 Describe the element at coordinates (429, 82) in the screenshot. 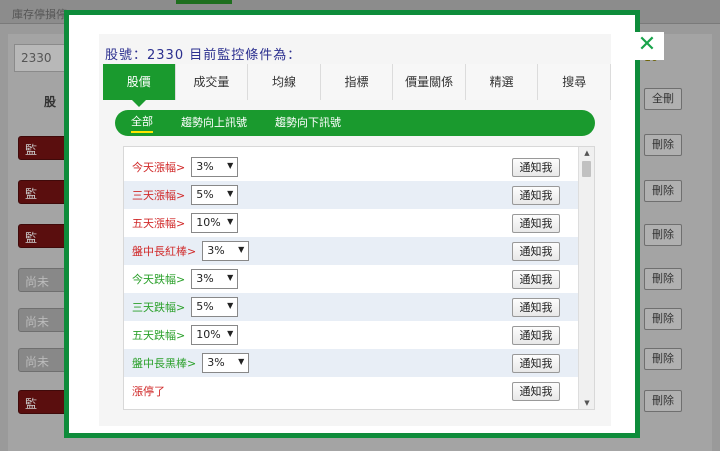

I see `tab-4: 價量關係` at that location.